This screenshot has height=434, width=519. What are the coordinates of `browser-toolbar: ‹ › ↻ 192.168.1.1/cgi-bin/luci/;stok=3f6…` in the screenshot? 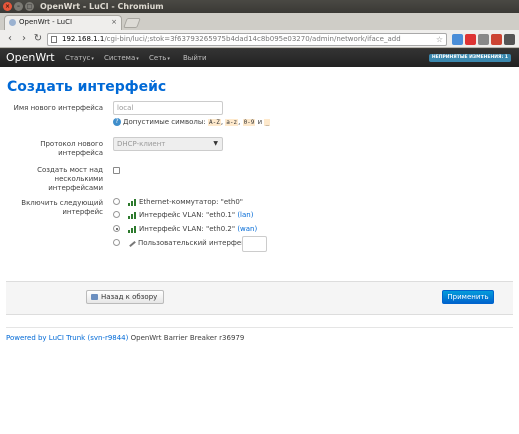 It's located at (259, 39).